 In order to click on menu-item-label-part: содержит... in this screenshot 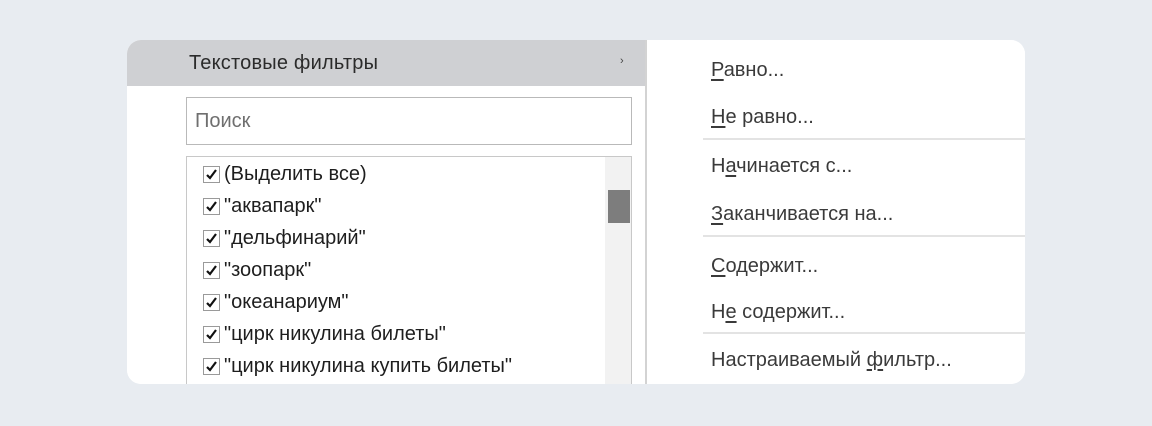, I will do `click(791, 312)`.